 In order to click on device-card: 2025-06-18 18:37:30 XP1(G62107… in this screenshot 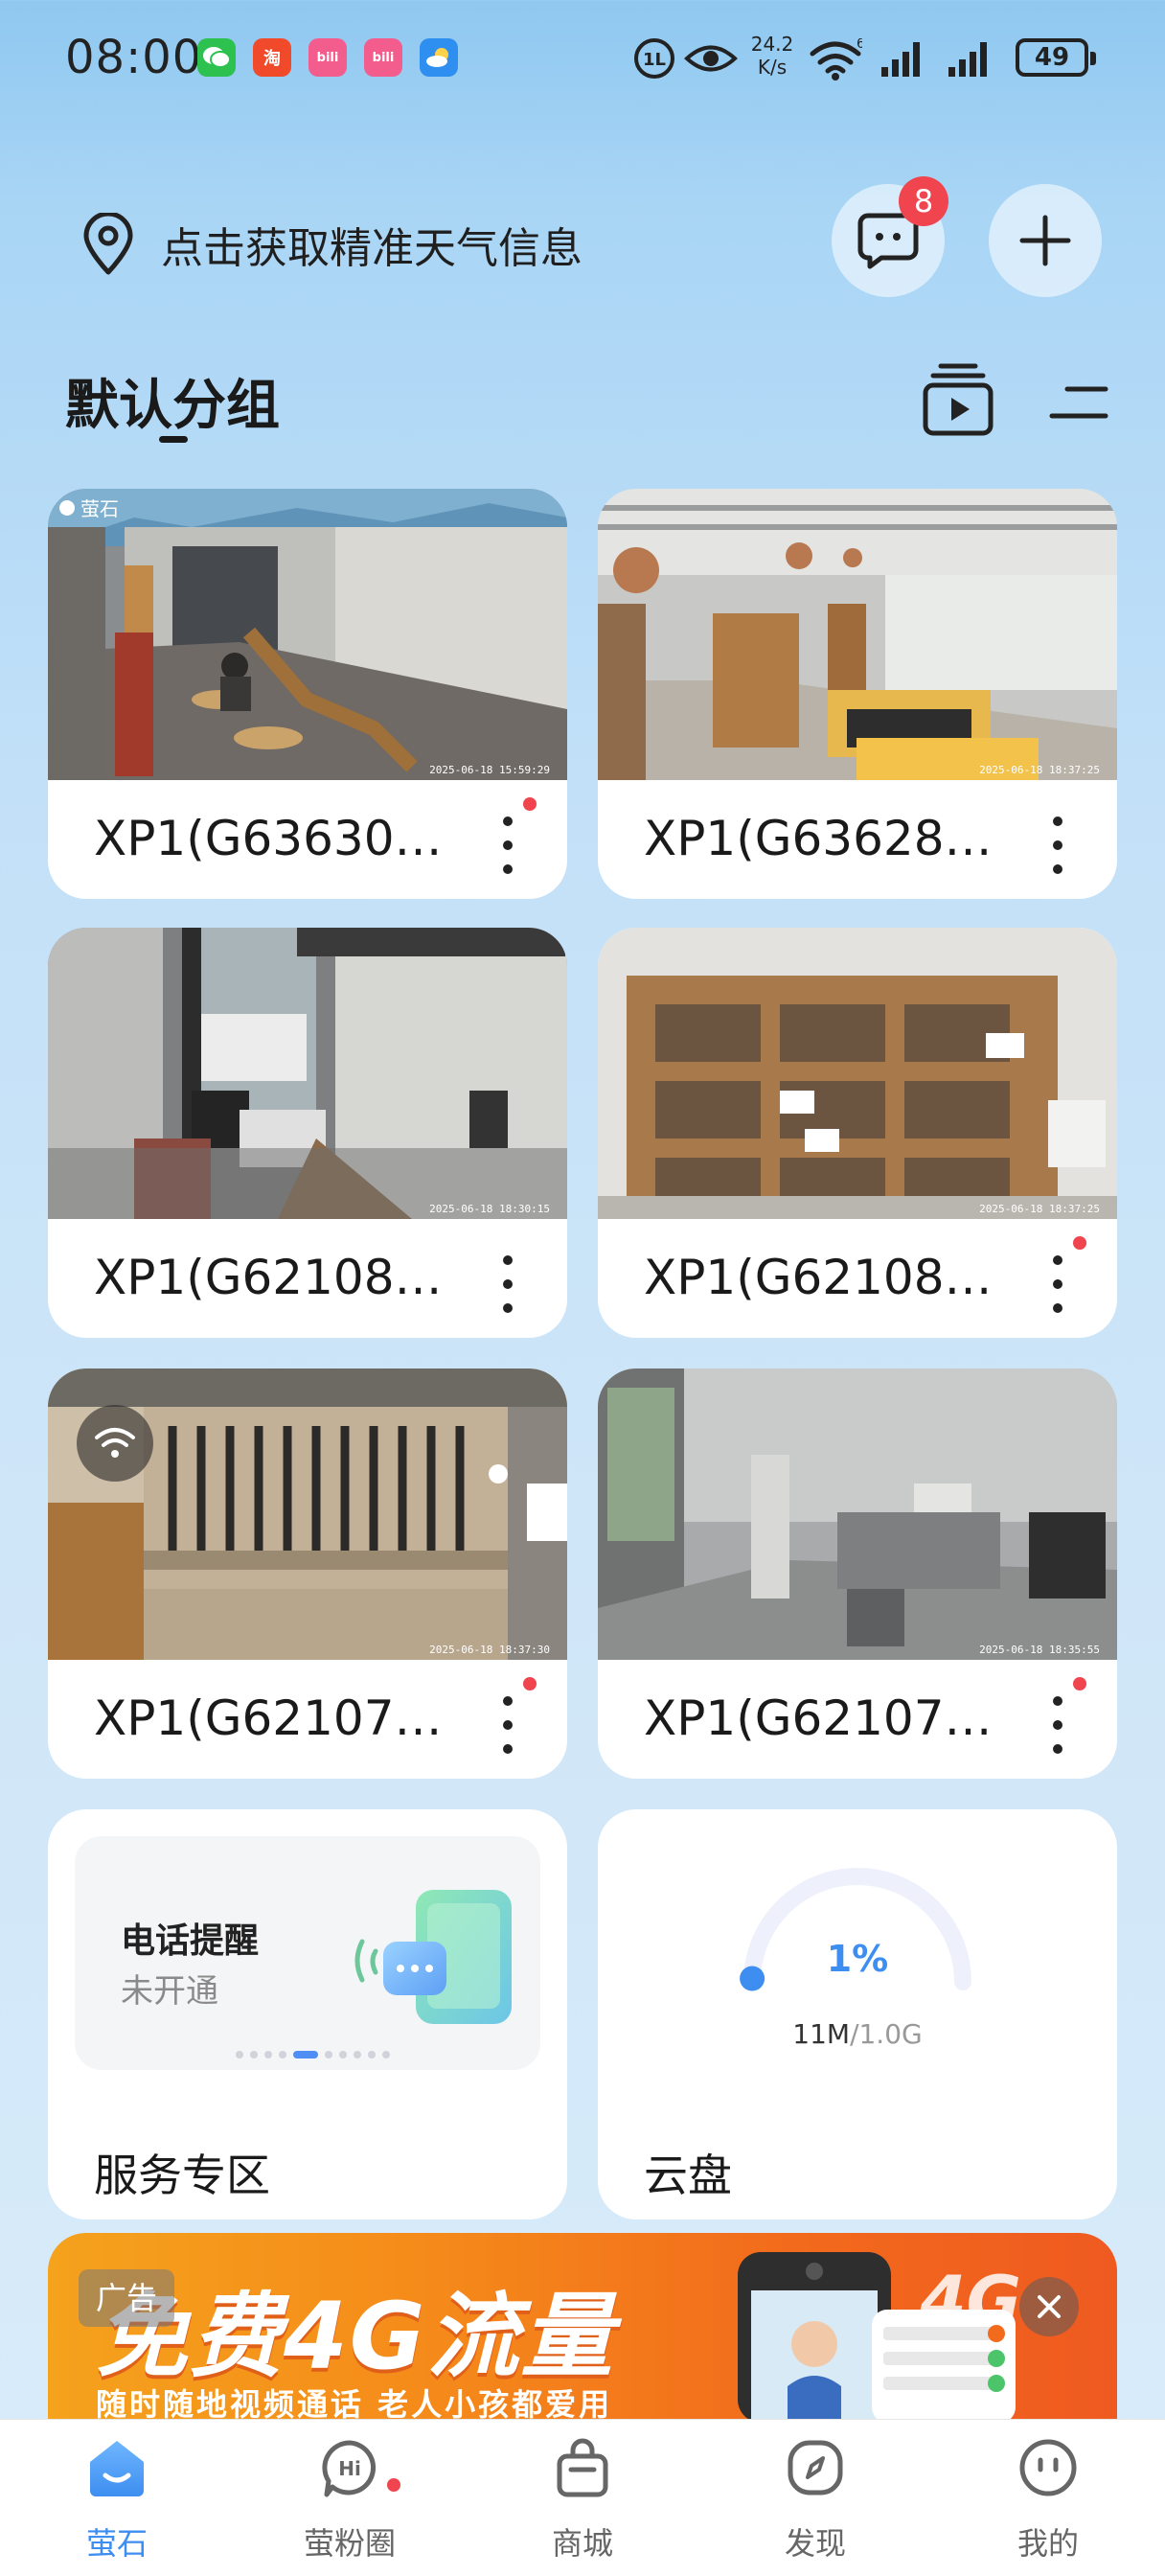, I will do `click(308, 1573)`.